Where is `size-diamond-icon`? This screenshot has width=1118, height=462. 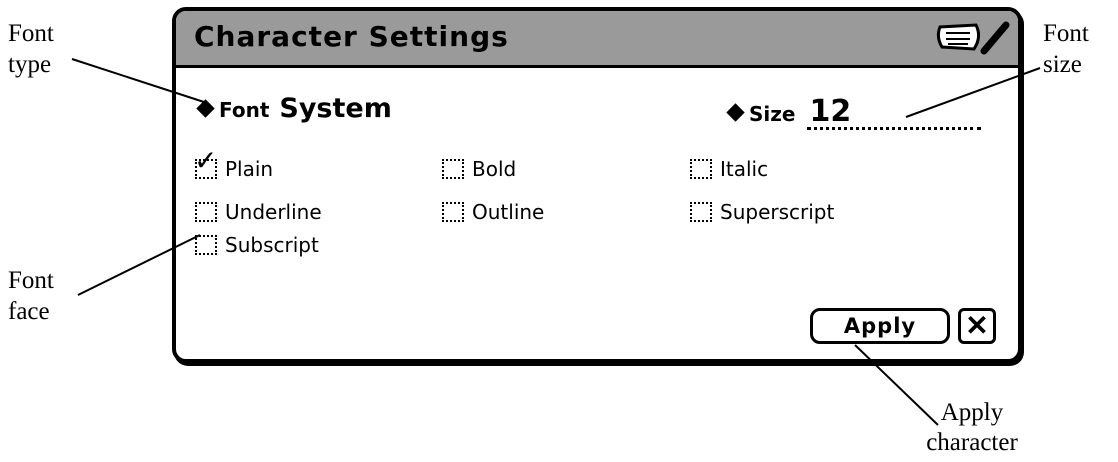
size-diamond-icon is located at coordinates (735, 112).